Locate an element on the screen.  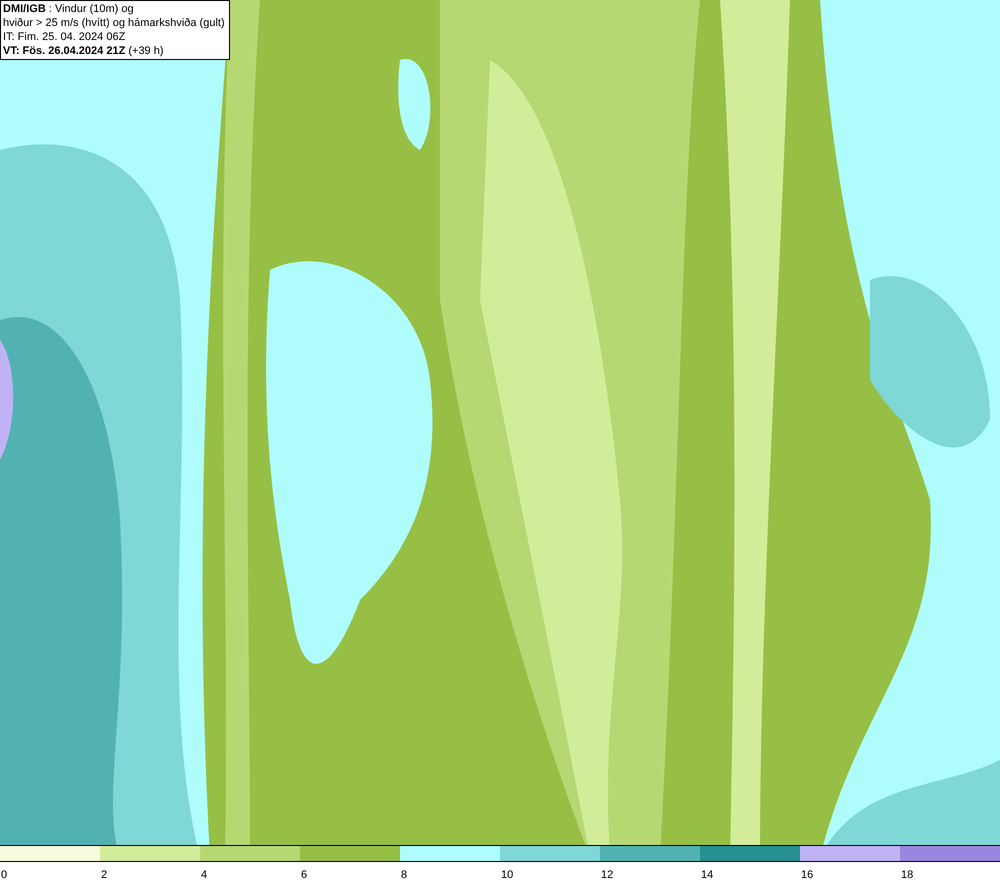
legend-tick-label: 18 is located at coordinates (907, 875).